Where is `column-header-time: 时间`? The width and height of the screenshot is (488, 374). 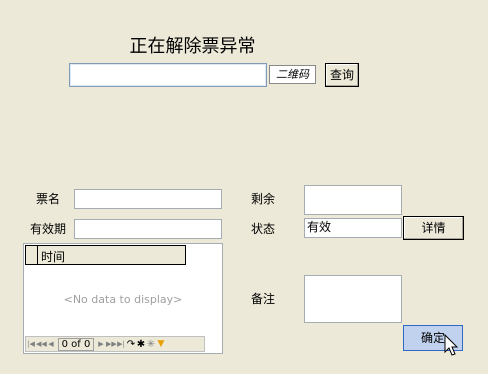
column-header-time: 时间 is located at coordinates (53, 256).